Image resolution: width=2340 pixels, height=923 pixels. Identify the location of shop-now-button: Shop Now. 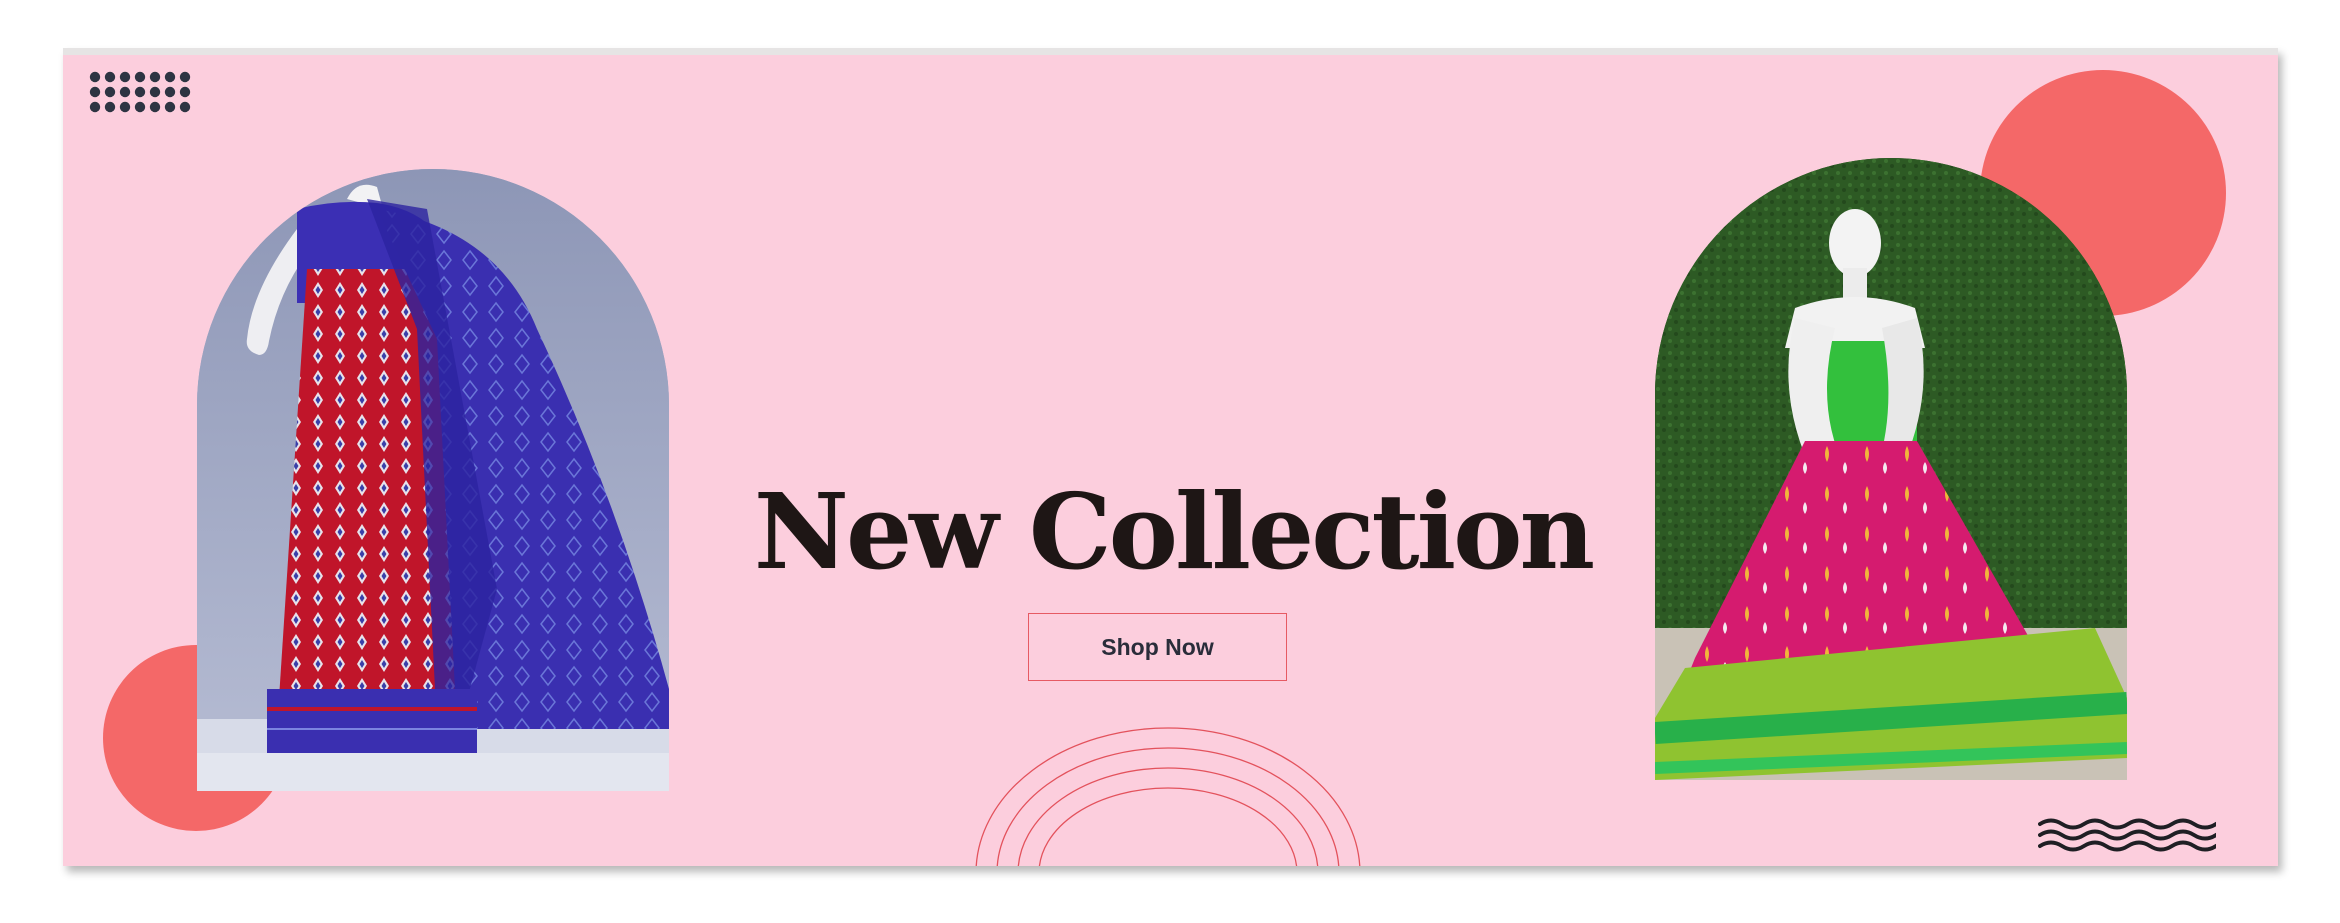
(1157, 647).